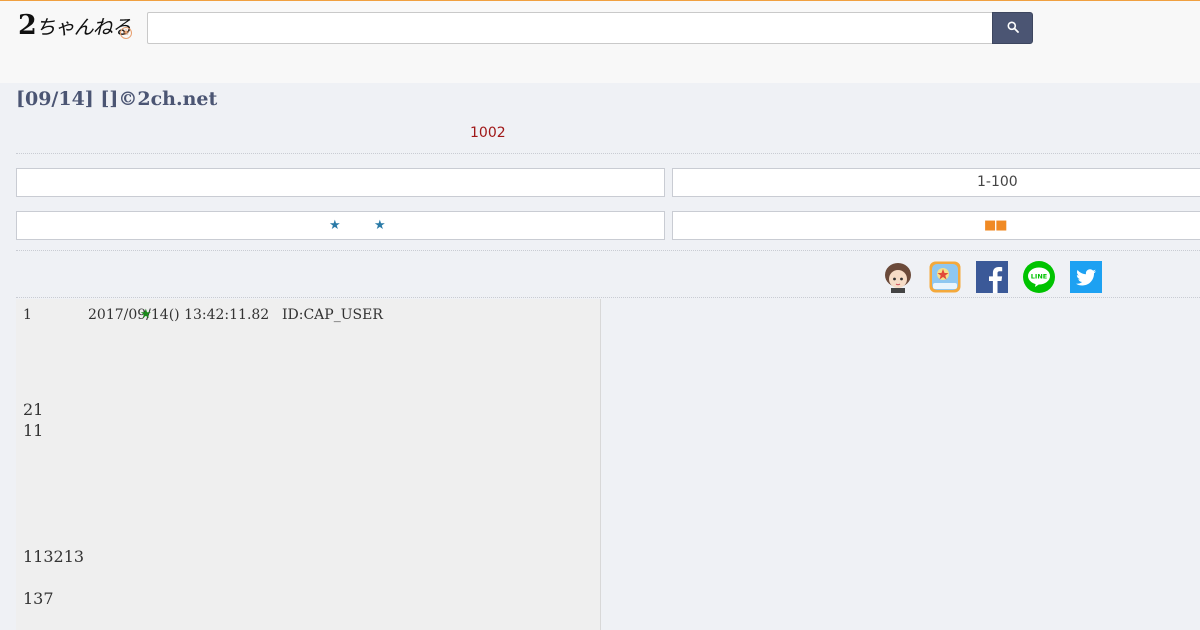 This screenshot has width=1200, height=630. Describe the element at coordinates (488, 133) in the screenshot. I see `post-count: 1002` at that location.